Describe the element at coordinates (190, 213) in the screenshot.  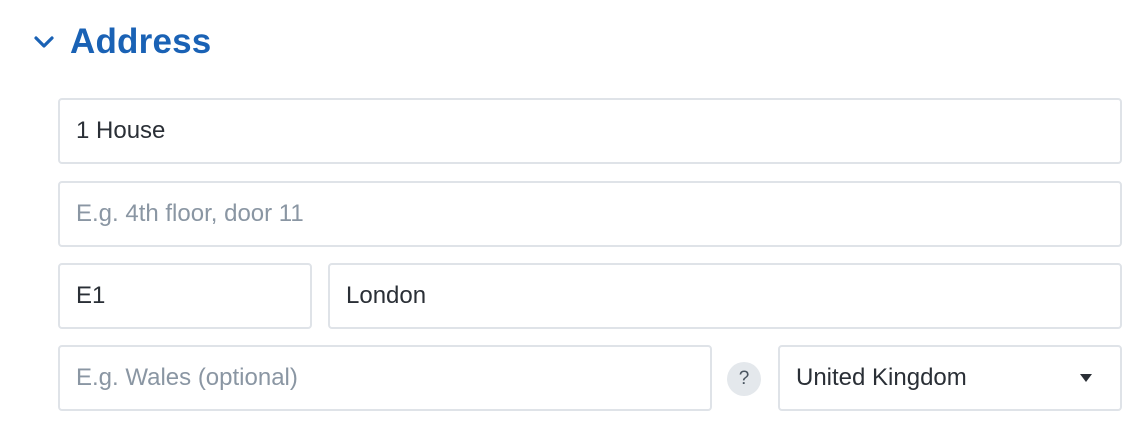
I see `address-line2-placeholder: E.g. 4th floor, door 11` at that location.